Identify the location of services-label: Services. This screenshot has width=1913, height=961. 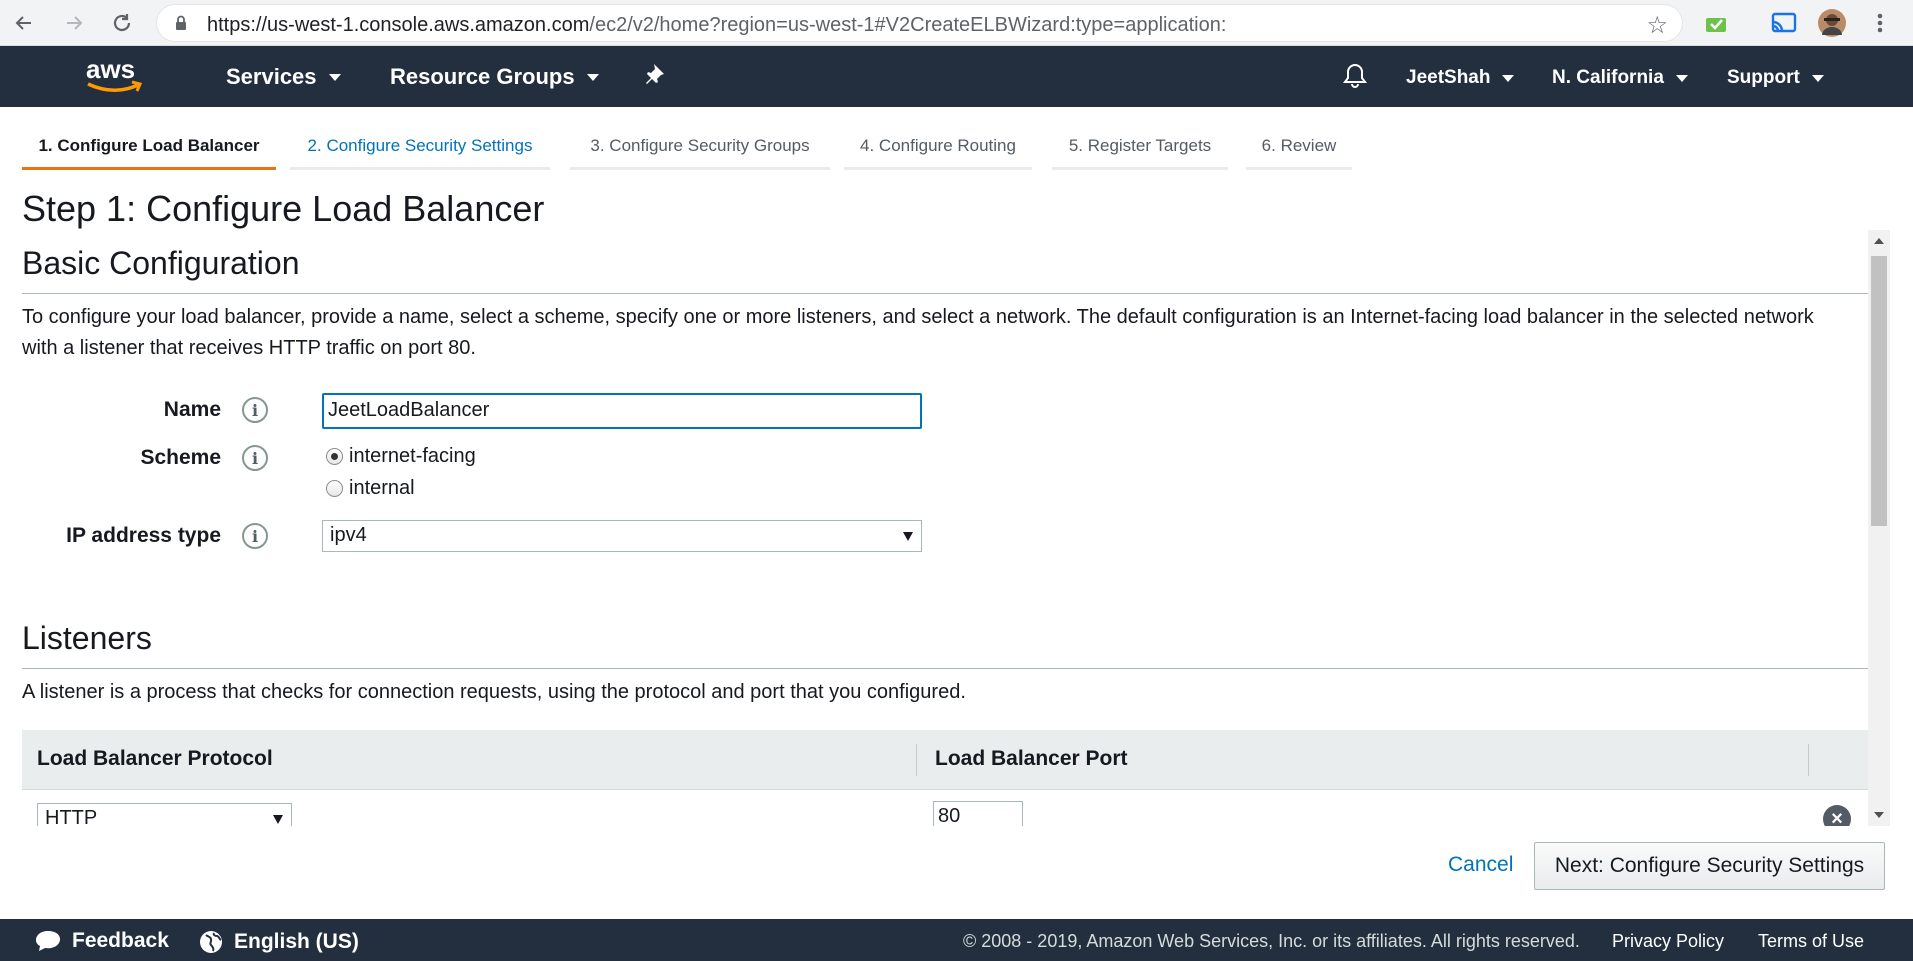
(271, 76).